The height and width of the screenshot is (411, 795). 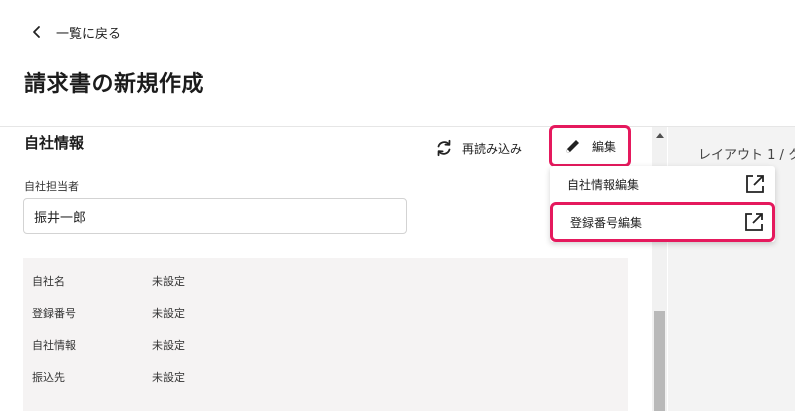 I want to click on info-key: 振込先, so click(x=48, y=377).